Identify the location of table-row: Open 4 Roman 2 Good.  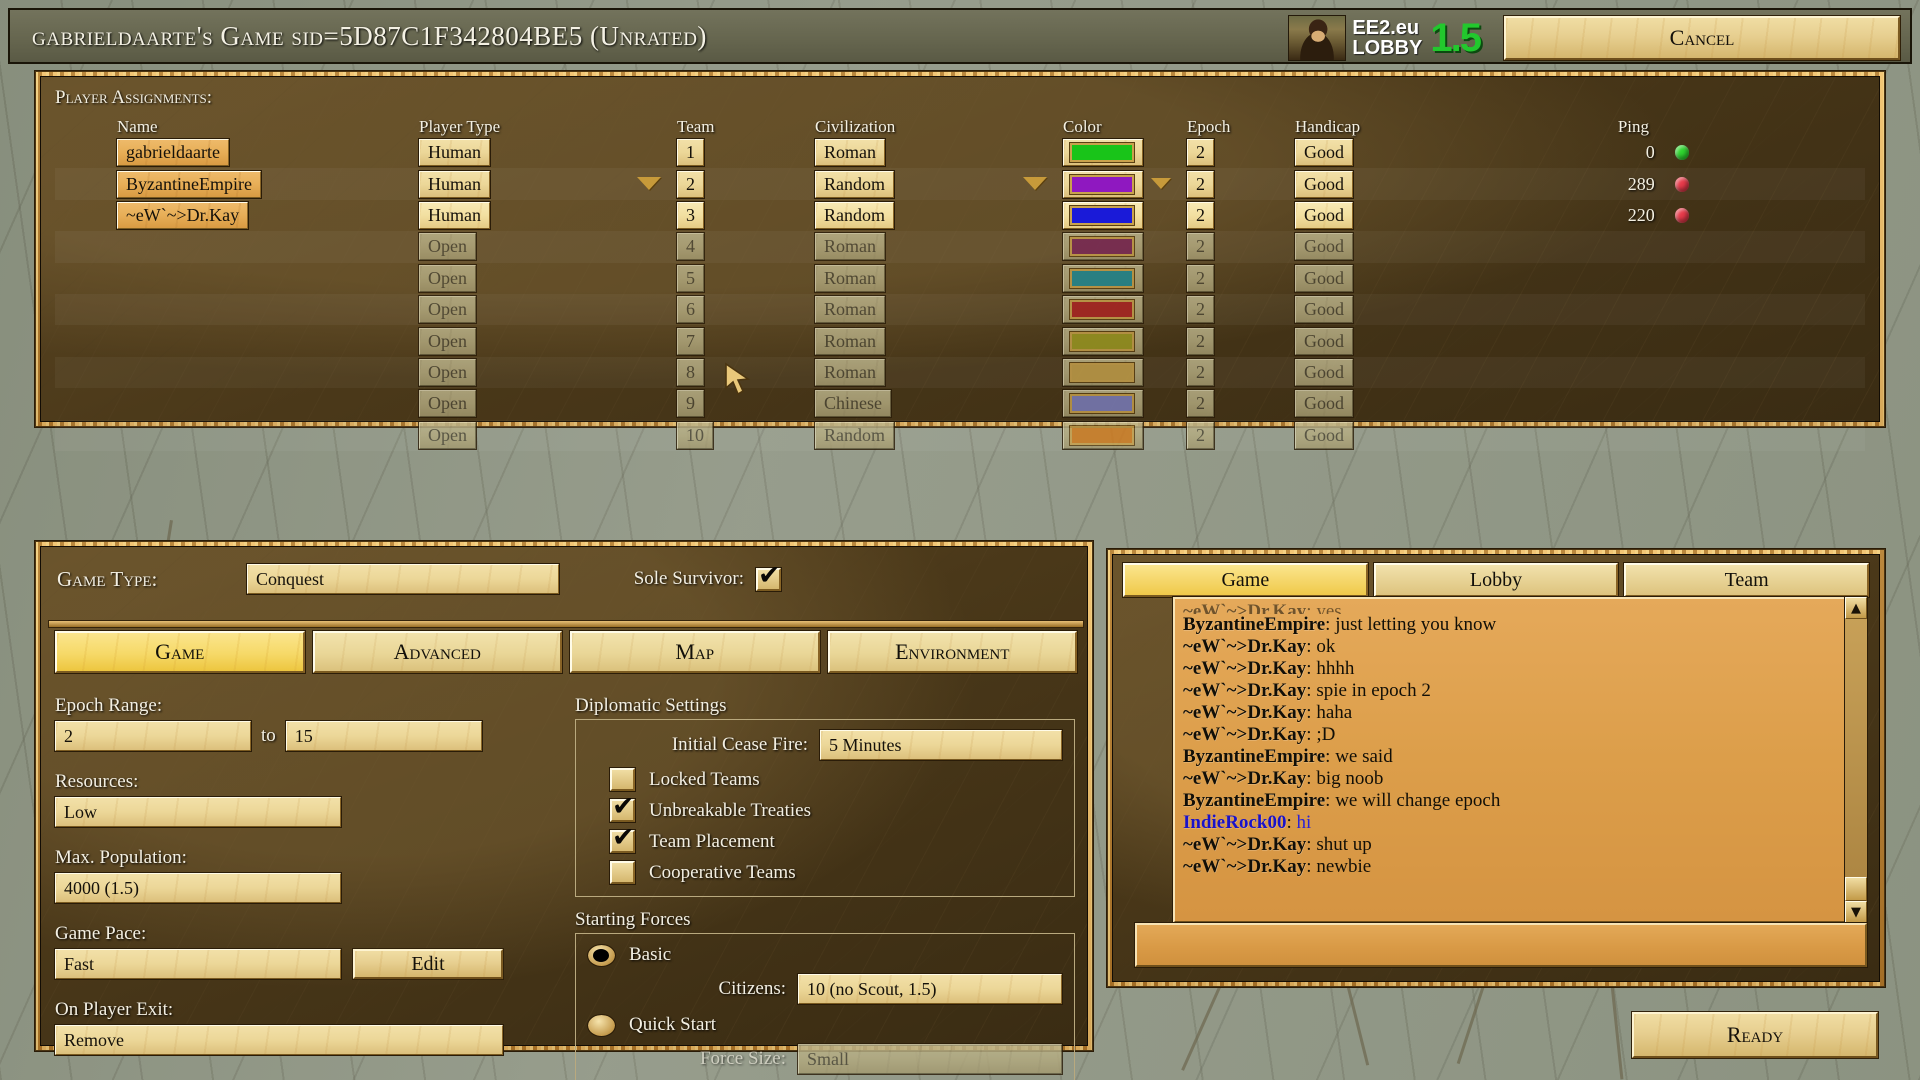
(960, 247).